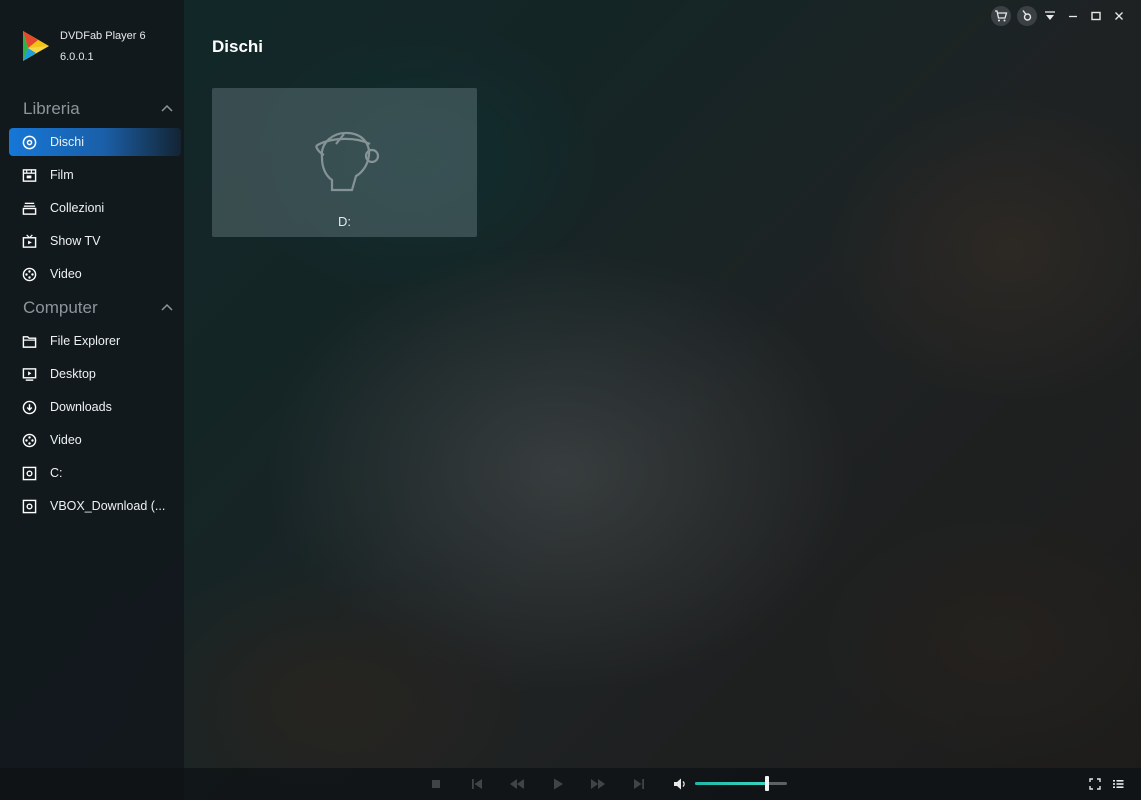 The width and height of the screenshot is (1141, 800). What do you see at coordinates (95, 440) in the screenshot?
I see `sidebar-item-video-computer: Video` at bounding box center [95, 440].